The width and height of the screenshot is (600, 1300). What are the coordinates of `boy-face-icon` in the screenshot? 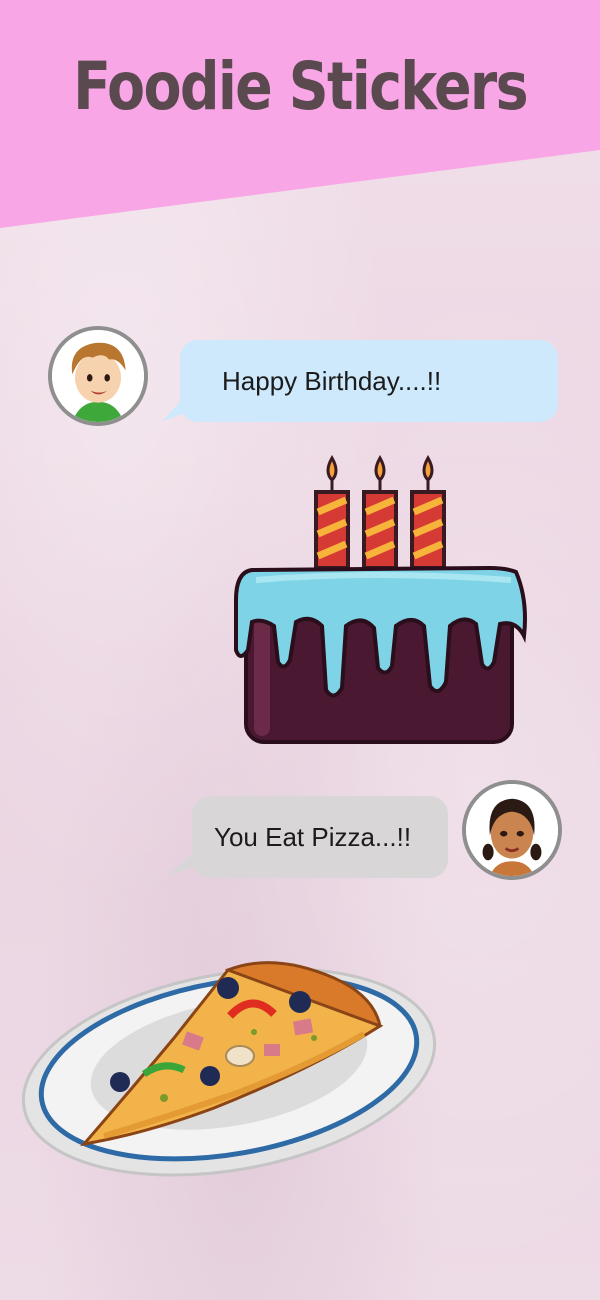 It's located at (98, 376).